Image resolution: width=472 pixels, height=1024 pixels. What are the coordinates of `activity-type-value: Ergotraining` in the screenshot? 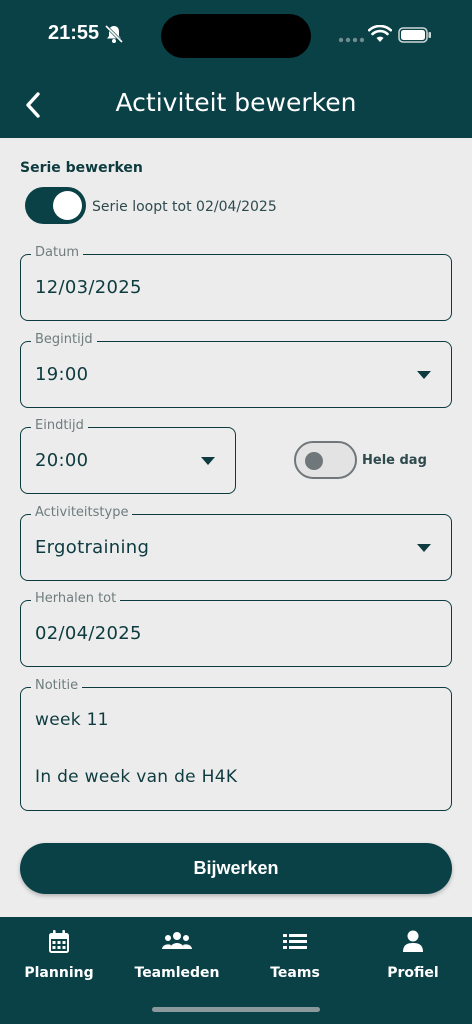 It's located at (92, 547).